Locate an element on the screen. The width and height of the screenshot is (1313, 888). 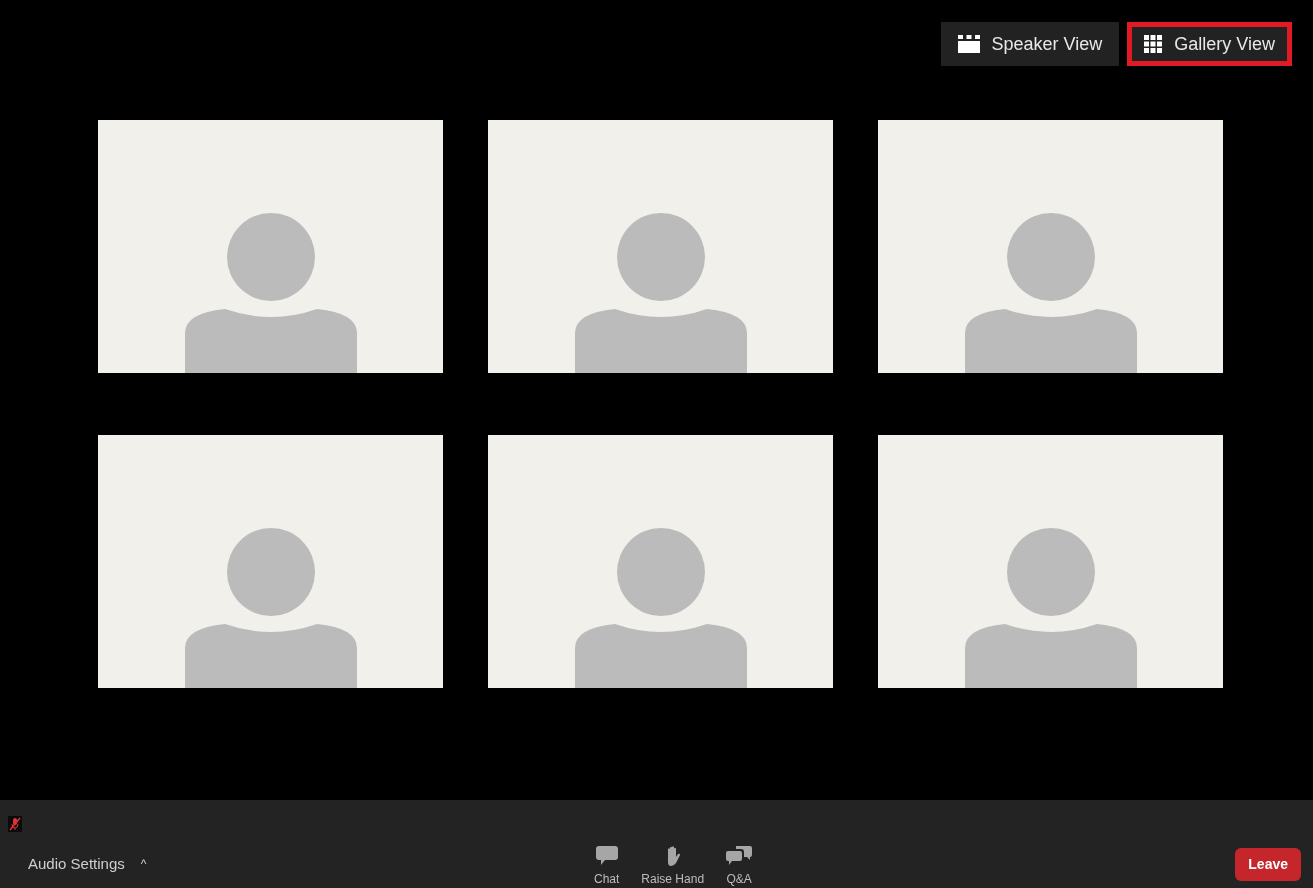
speaker-layout-icon is located at coordinates (968, 44).